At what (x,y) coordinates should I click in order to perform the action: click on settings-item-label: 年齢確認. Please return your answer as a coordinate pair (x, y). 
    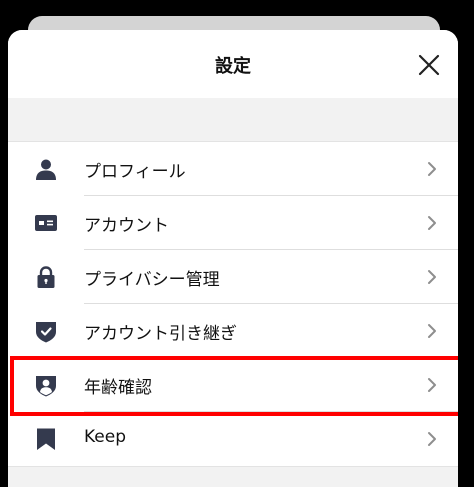
    Looking at the image, I should click on (118, 388).